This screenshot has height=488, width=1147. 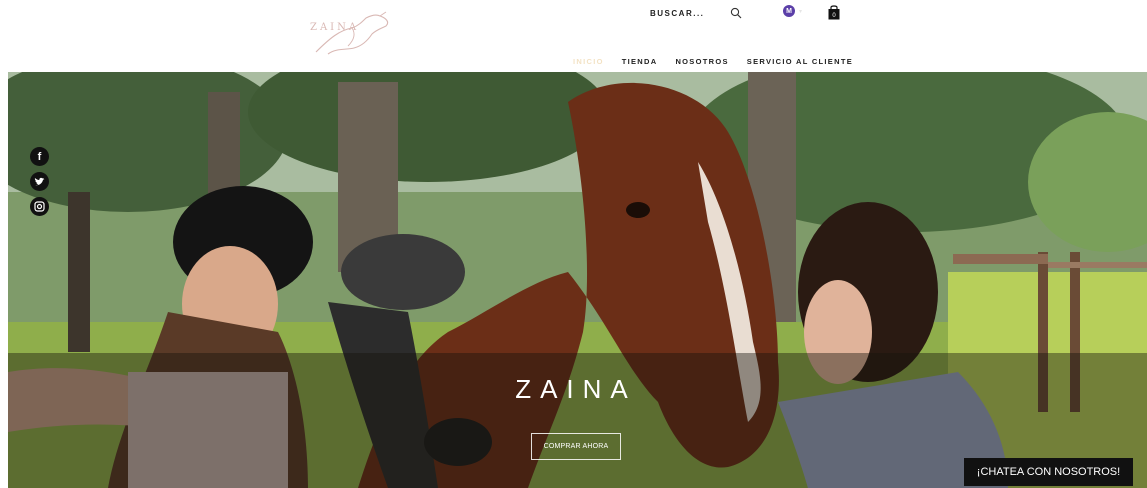 I want to click on nav-item-inicio: INICIO, so click(x=588, y=61).